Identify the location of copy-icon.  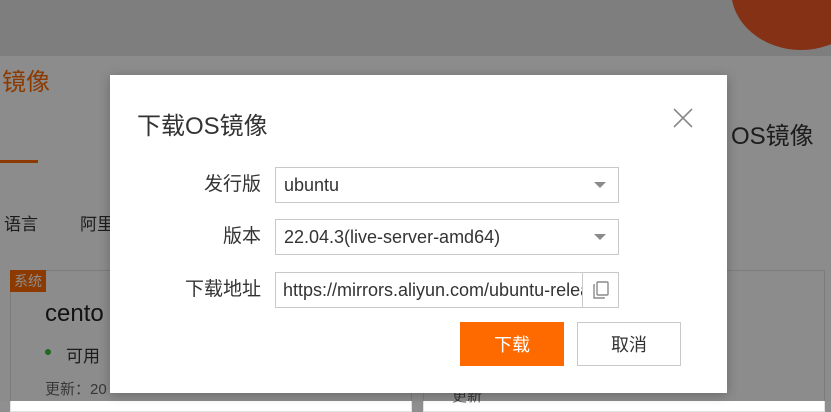
(601, 290).